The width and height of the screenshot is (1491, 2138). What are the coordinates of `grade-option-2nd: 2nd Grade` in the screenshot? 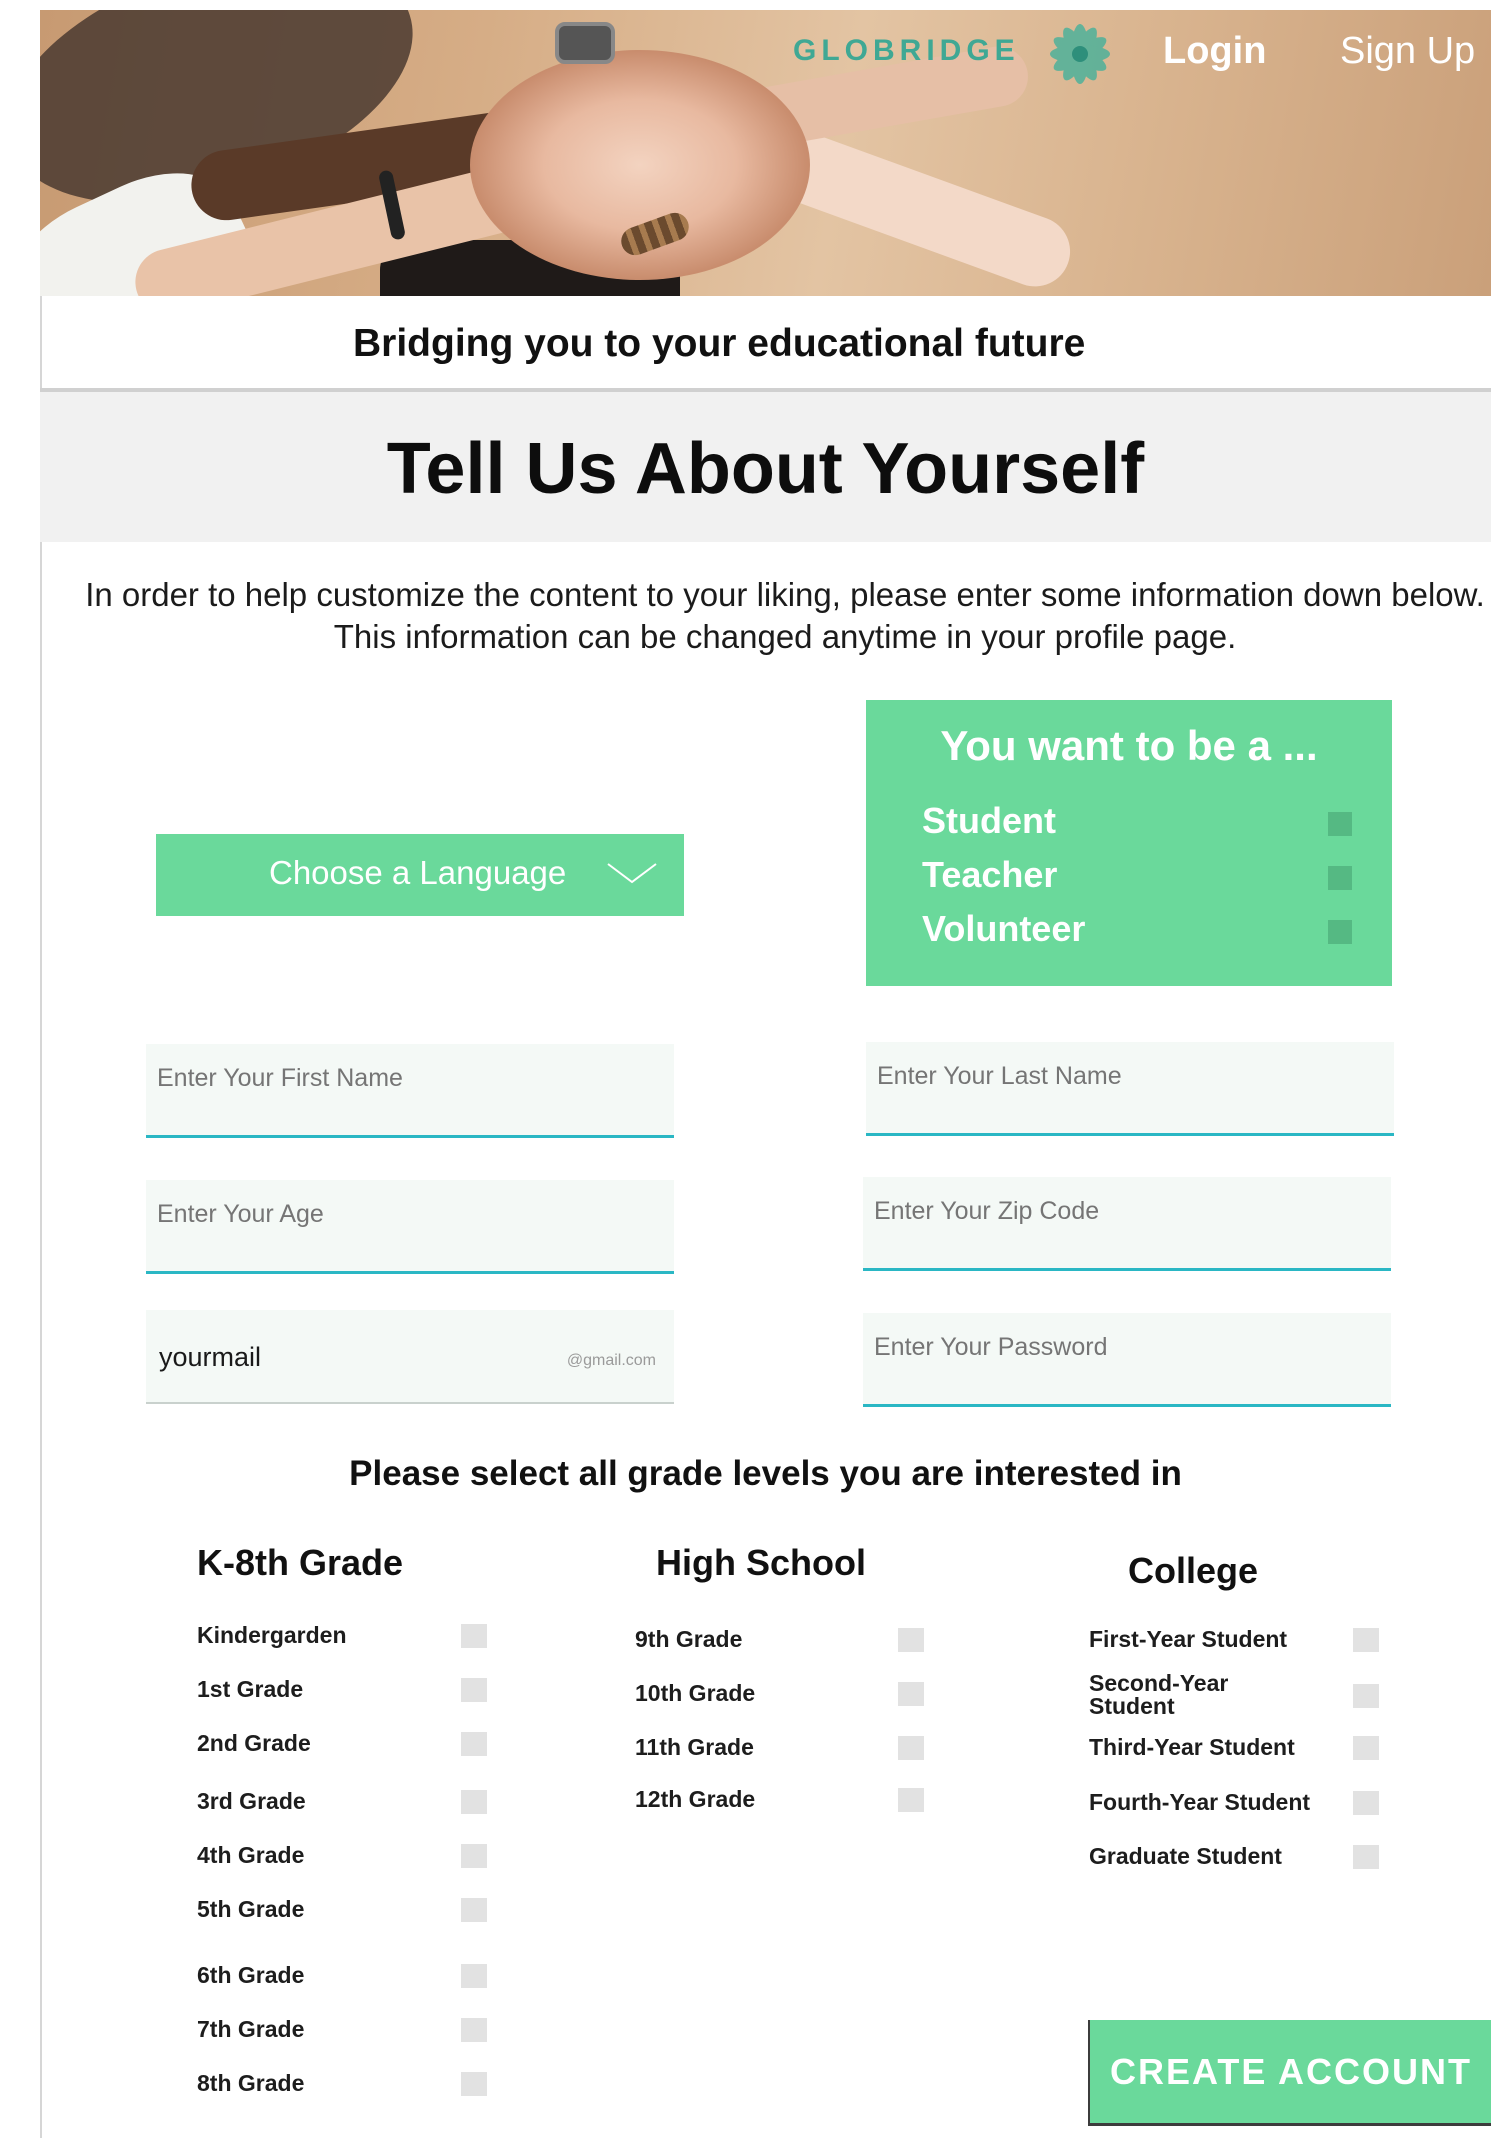 It's located at (342, 1748).